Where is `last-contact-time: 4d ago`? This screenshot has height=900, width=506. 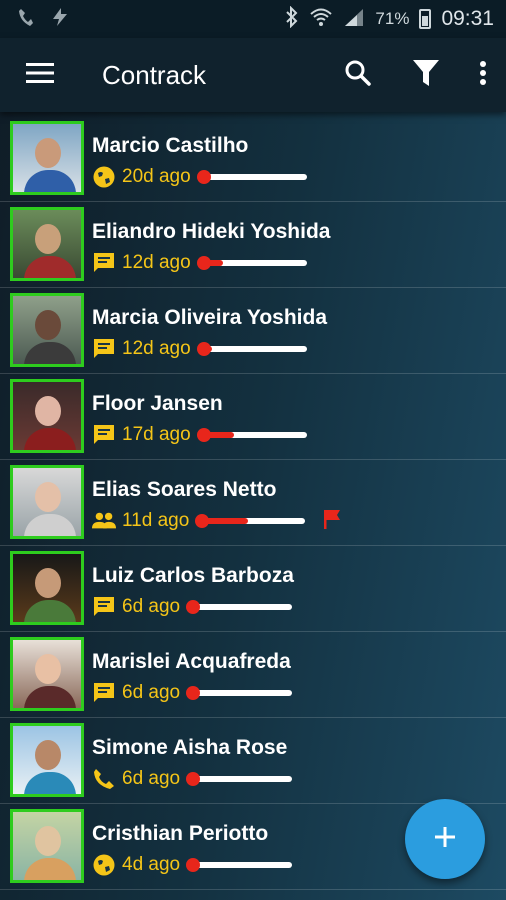 last-contact-time: 4d ago is located at coordinates (151, 864).